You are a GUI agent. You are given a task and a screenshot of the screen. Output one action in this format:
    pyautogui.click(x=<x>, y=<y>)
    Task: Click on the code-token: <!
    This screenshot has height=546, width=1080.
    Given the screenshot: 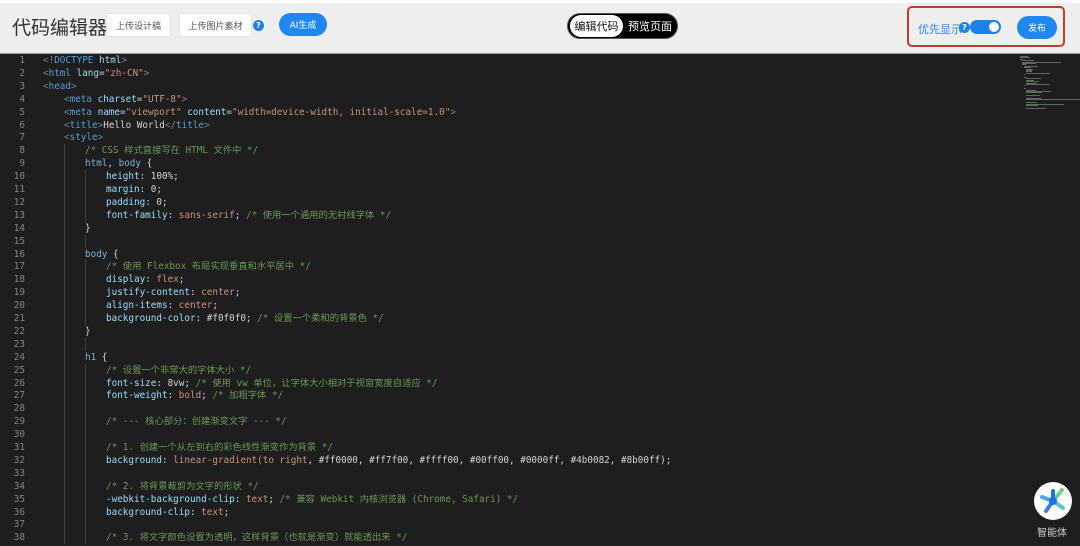 What is the action you would take?
    pyautogui.click(x=49, y=60)
    